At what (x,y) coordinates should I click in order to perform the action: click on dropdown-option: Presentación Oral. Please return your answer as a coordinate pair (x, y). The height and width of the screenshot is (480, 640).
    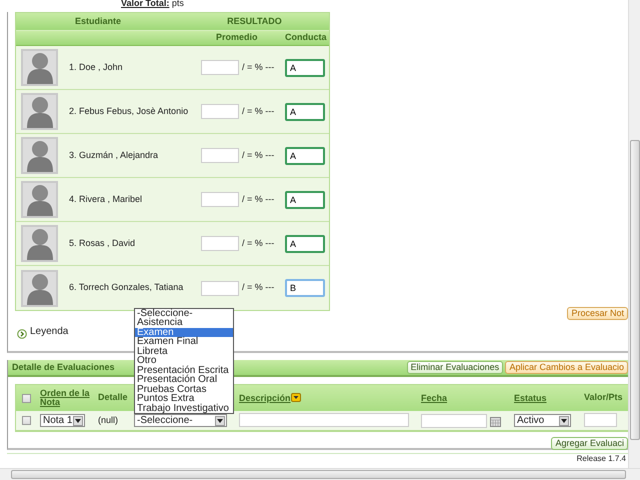
    Looking at the image, I should click on (184, 379).